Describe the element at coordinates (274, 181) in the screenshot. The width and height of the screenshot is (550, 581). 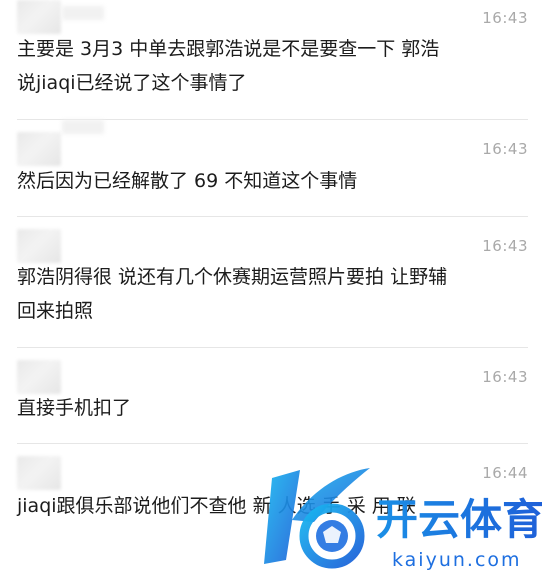
I see `message-text: 然后因为已经解散了 69 不知道这个事情` at that location.